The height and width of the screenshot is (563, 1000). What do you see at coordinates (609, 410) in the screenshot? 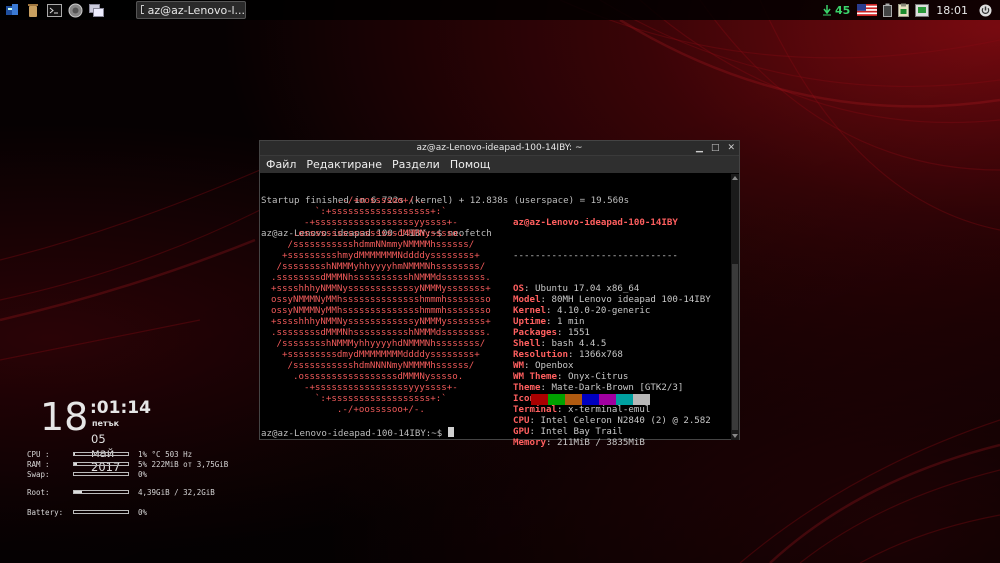
I see `info-value: x-terminal-emul` at bounding box center [609, 410].